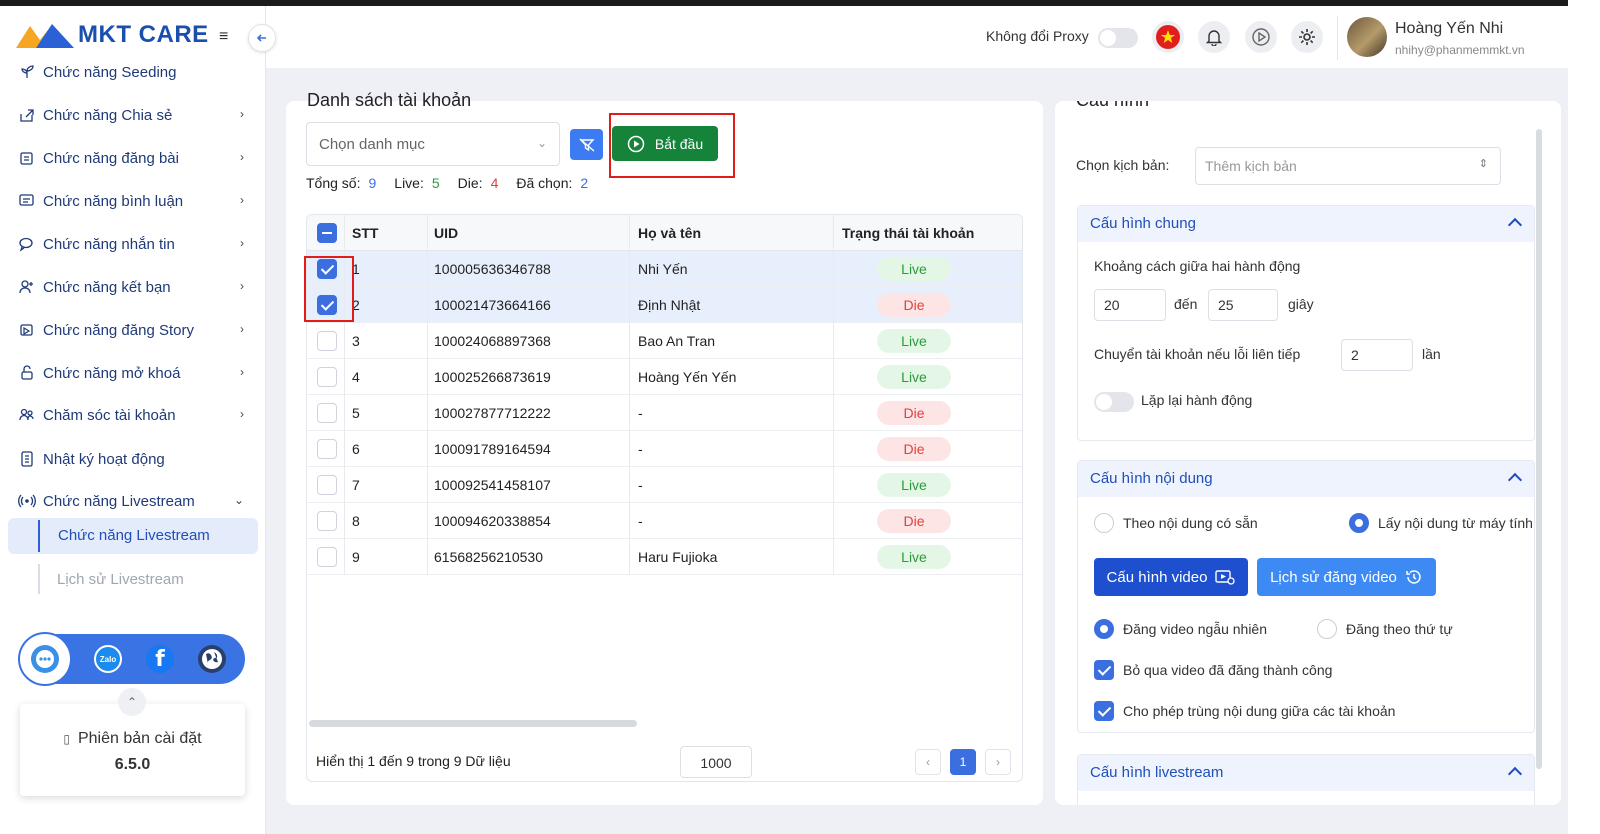  What do you see at coordinates (664, 305) in the screenshot?
I see `table-row: 2 100021473664166 Định Nhật Die` at bounding box center [664, 305].